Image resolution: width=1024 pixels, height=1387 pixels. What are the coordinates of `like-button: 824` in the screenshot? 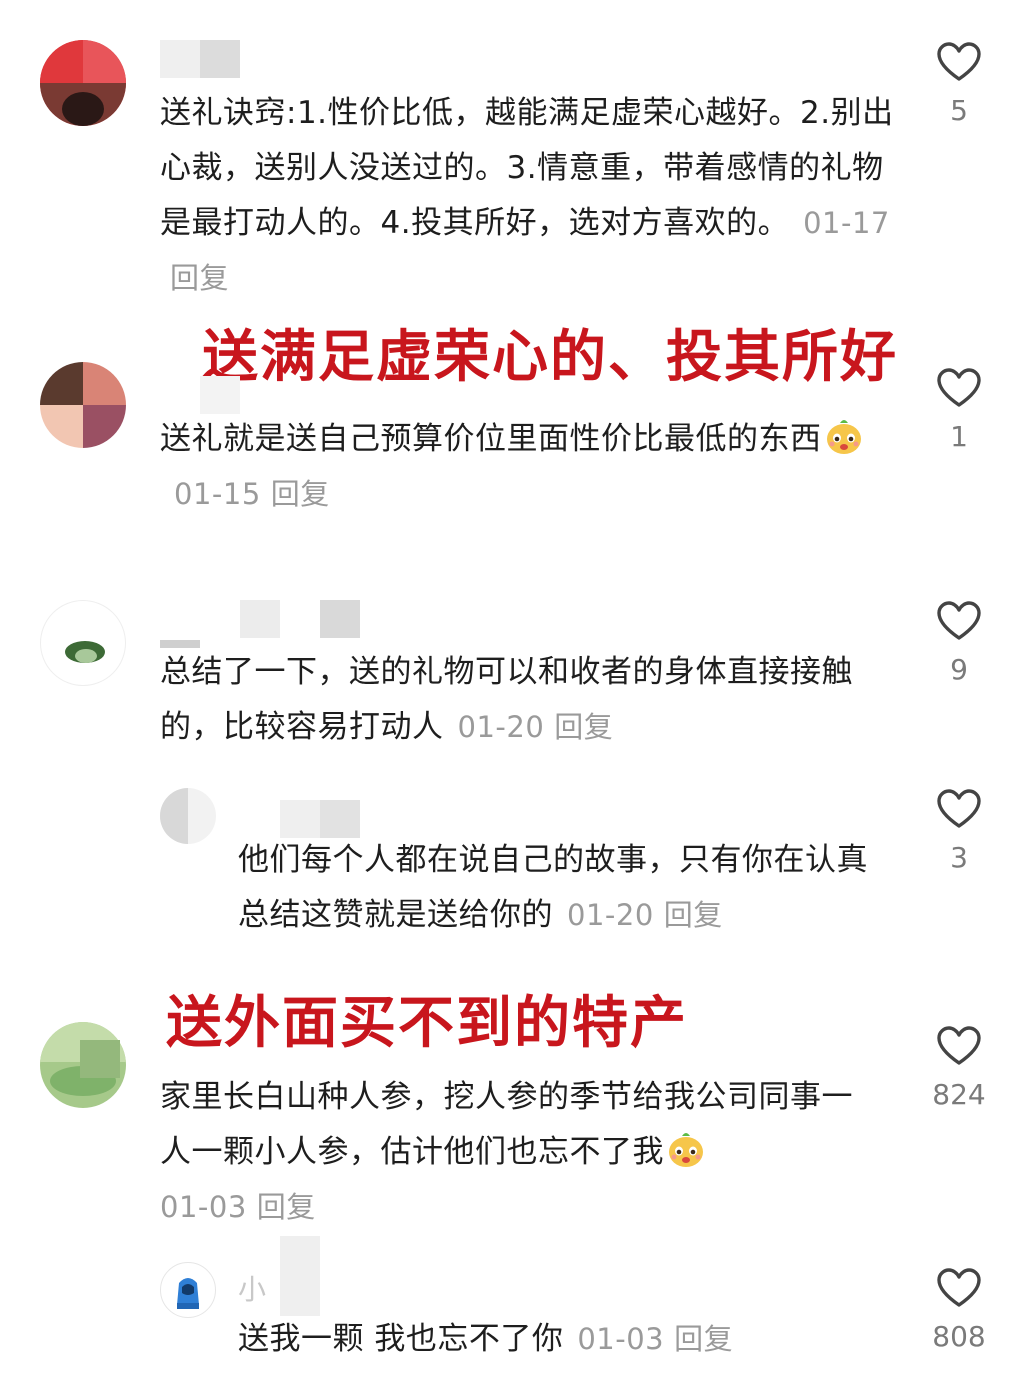 It's located at (959, 1068).